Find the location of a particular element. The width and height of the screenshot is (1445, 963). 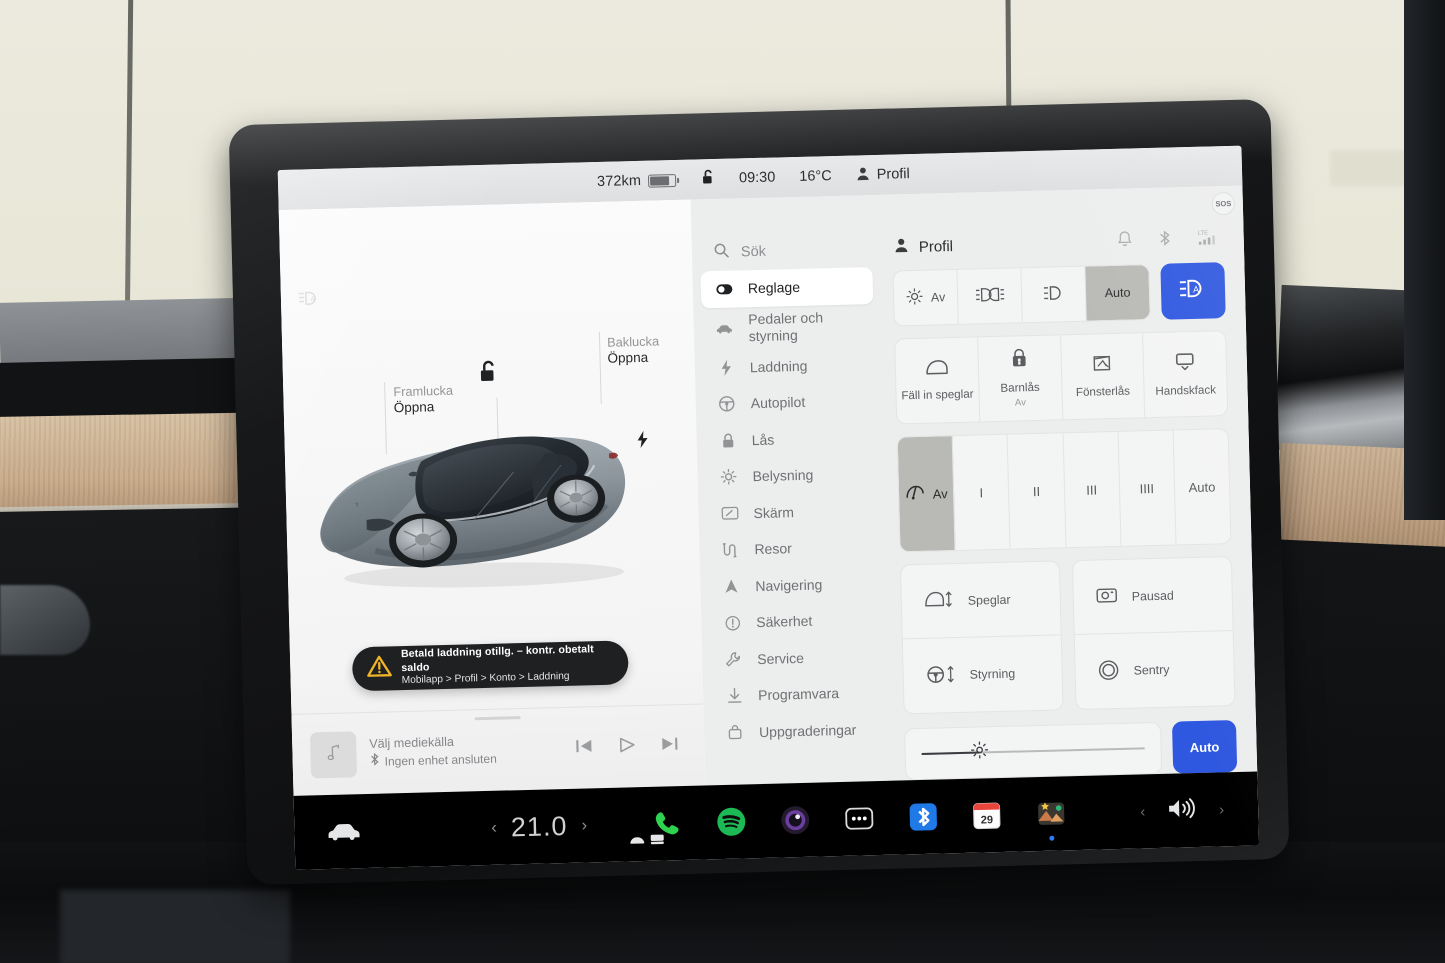

mirrors-adjust-row: Speglar is located at coordinates (980, 600).